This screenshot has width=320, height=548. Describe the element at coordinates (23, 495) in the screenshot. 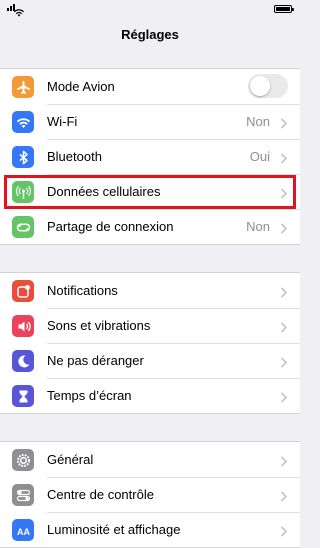

I see `switches-icon` at that location.